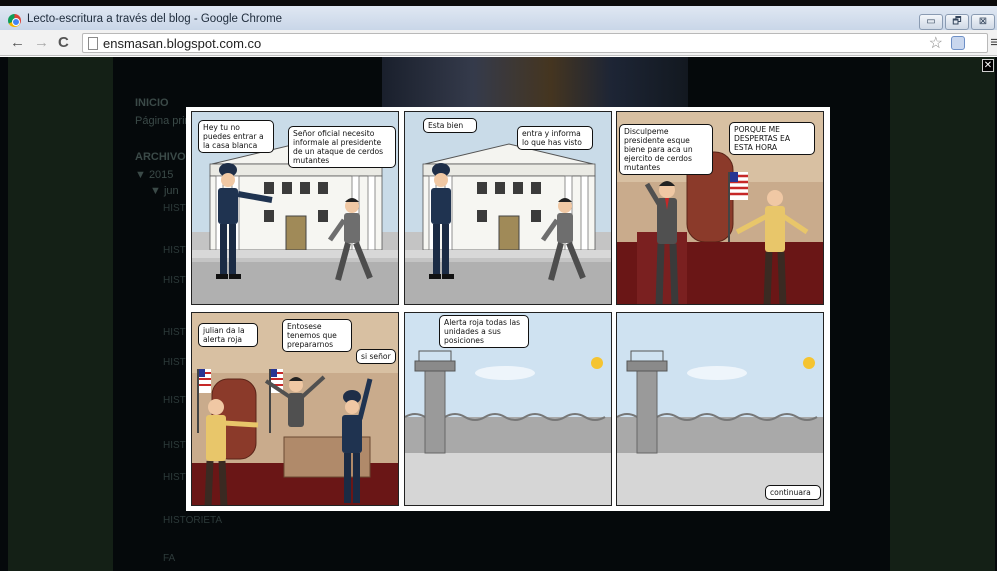  Describe the element at coordinates (317, 335) in the screenshot. I see `speech-bubble: Entosese tenemos que prepararnos` at that location.